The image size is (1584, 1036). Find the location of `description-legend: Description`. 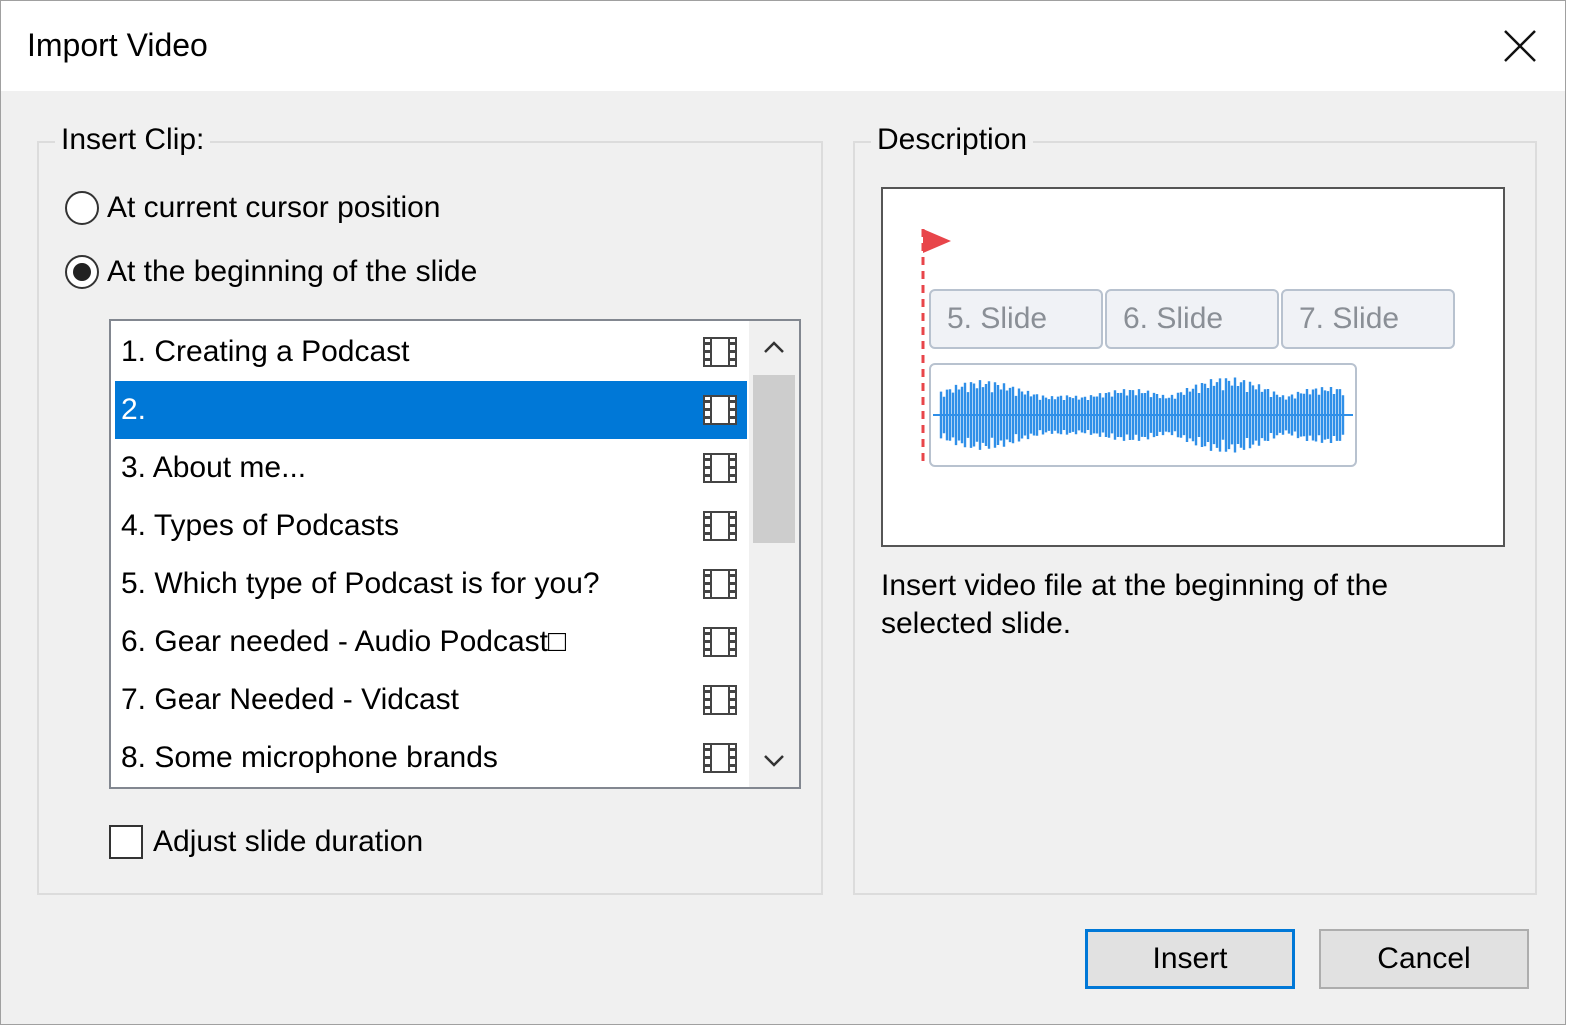

description-legend: Description is located at coordinates (952, 140).